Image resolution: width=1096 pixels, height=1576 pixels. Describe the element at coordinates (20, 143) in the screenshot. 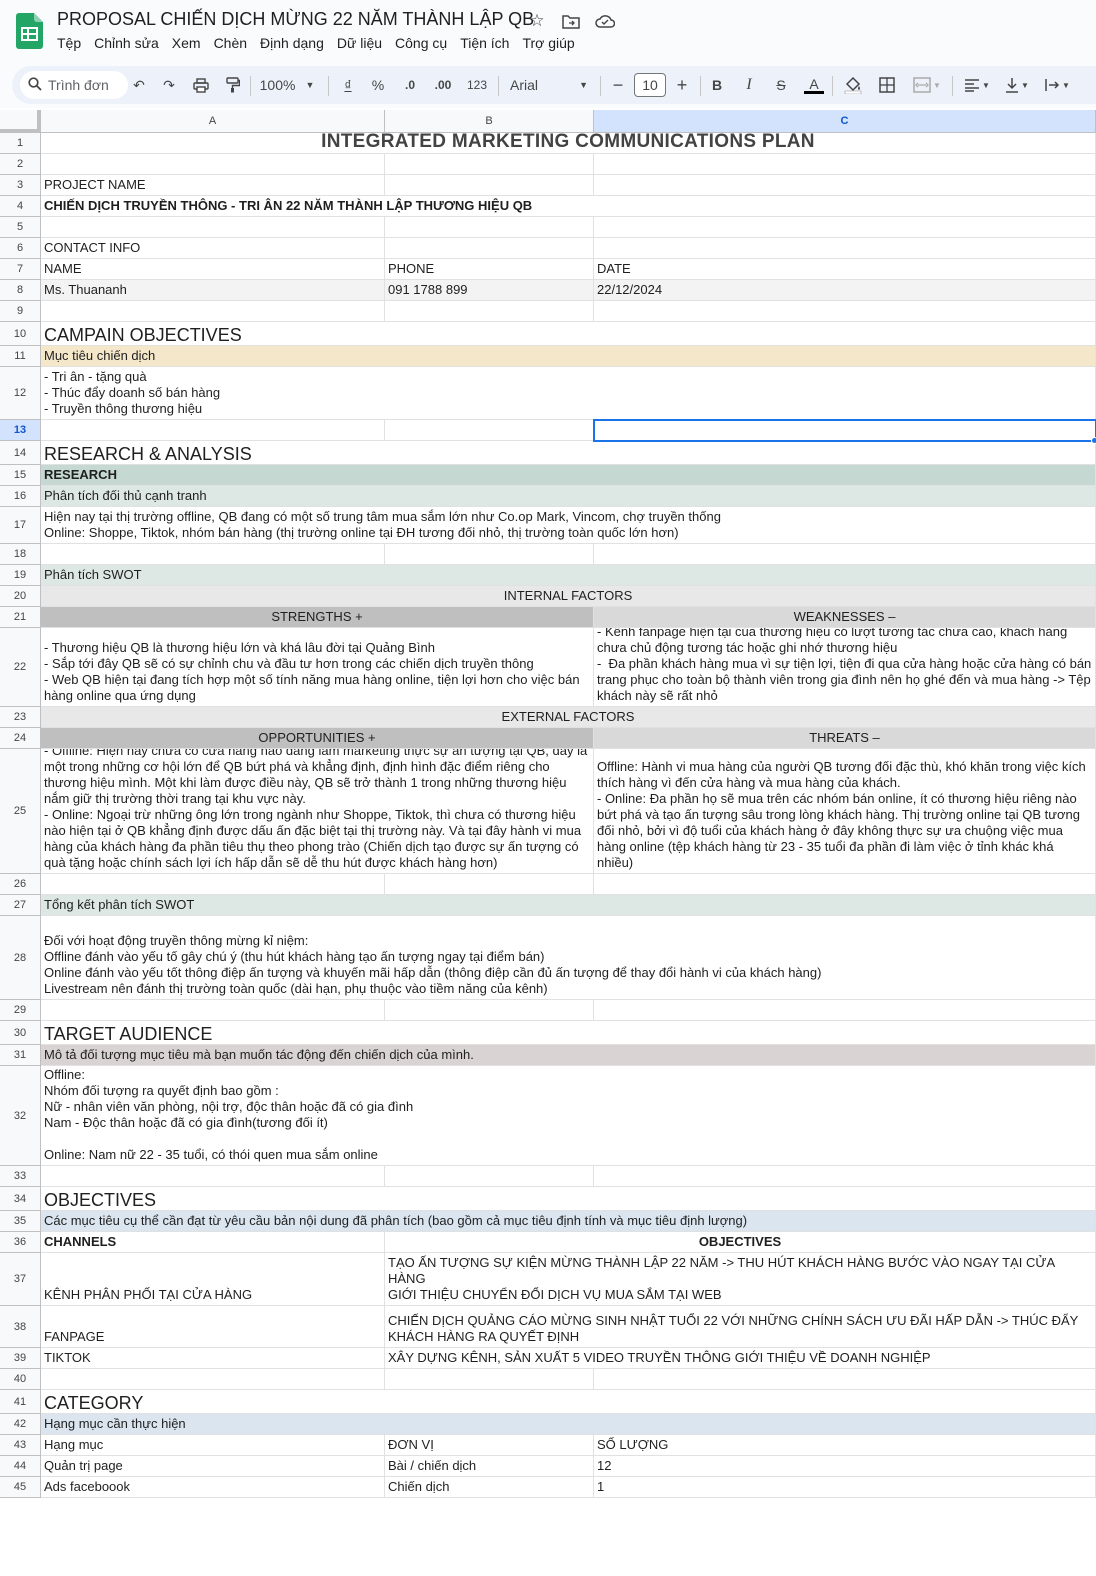

I see `row-header-1: 1` at that location.